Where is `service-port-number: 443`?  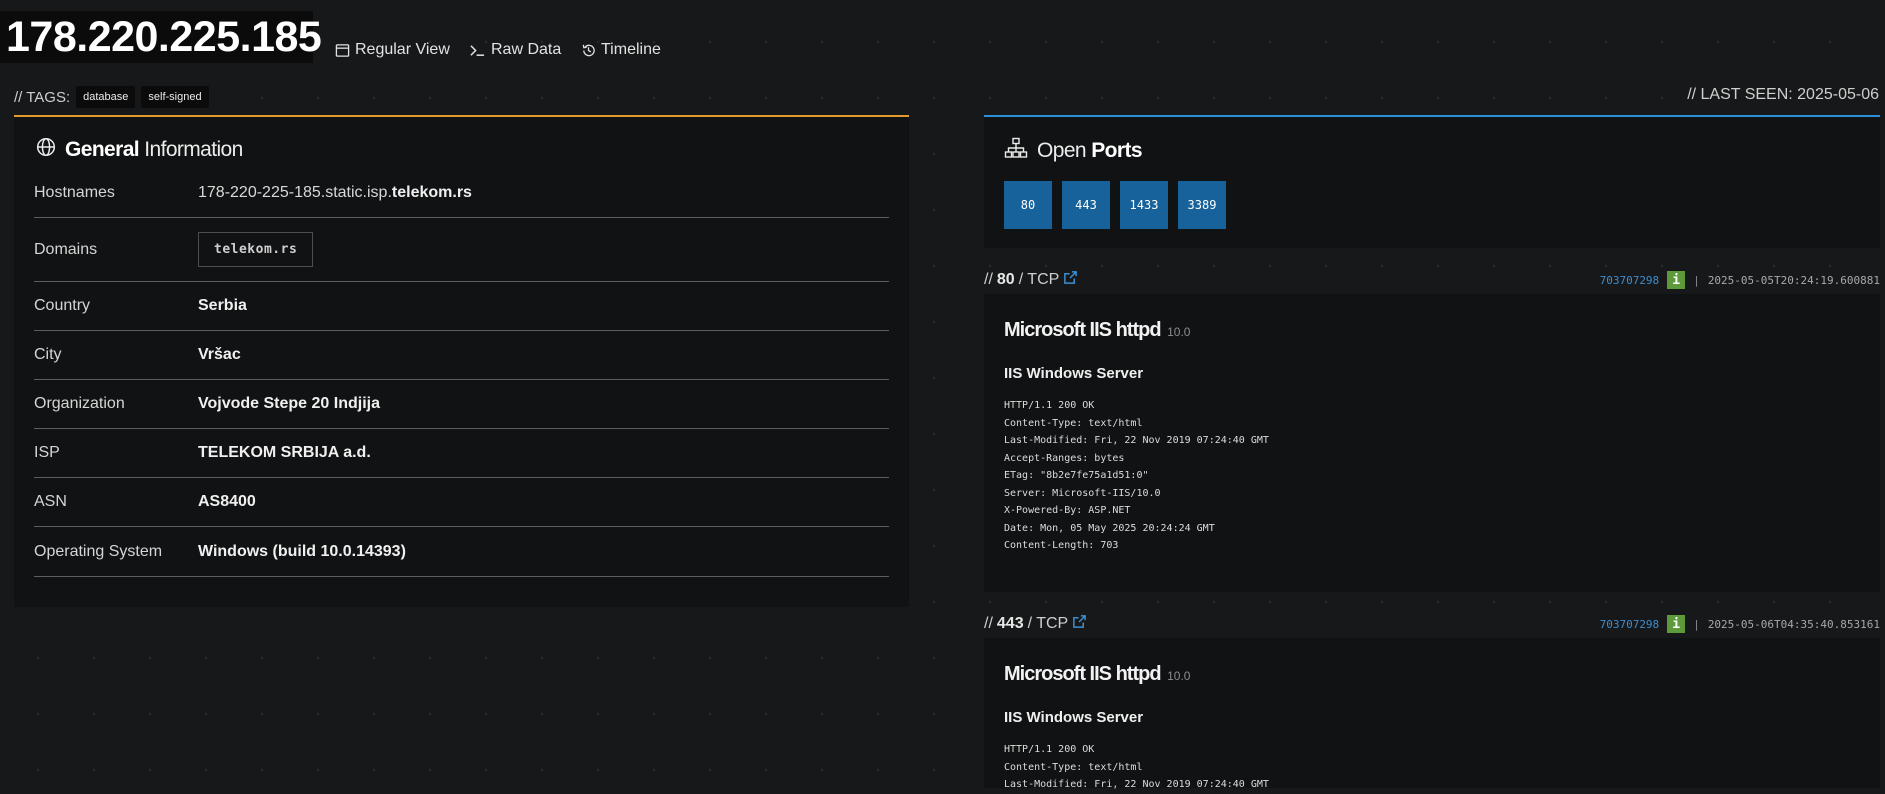
service-port-number: 443 is located at coordinates (1010, 623).